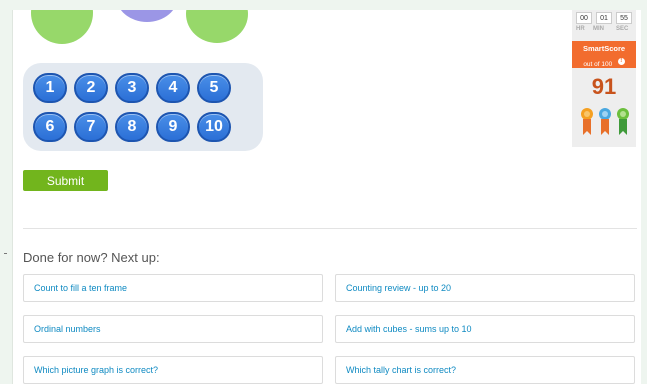 This screenshot has width=647, height=384. What do you see at coordinates (91, 257) in the screenshot?
I see `next-up-heading: Done for now? Next up:` at bounding box center [91, 257].